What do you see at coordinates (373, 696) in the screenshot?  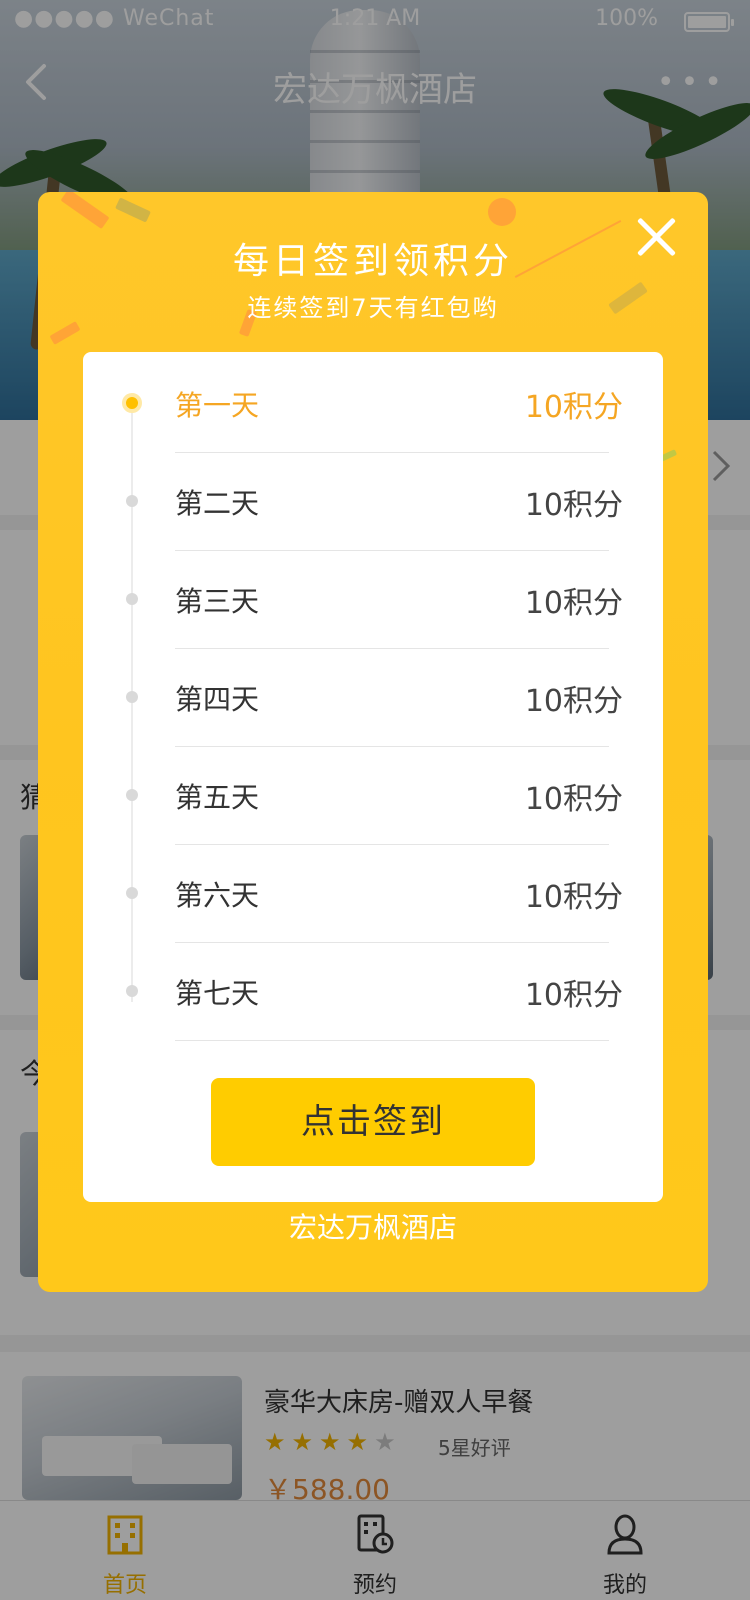 I see `checkin-day: 第四天 10积分` at bounding box center [373, 696].